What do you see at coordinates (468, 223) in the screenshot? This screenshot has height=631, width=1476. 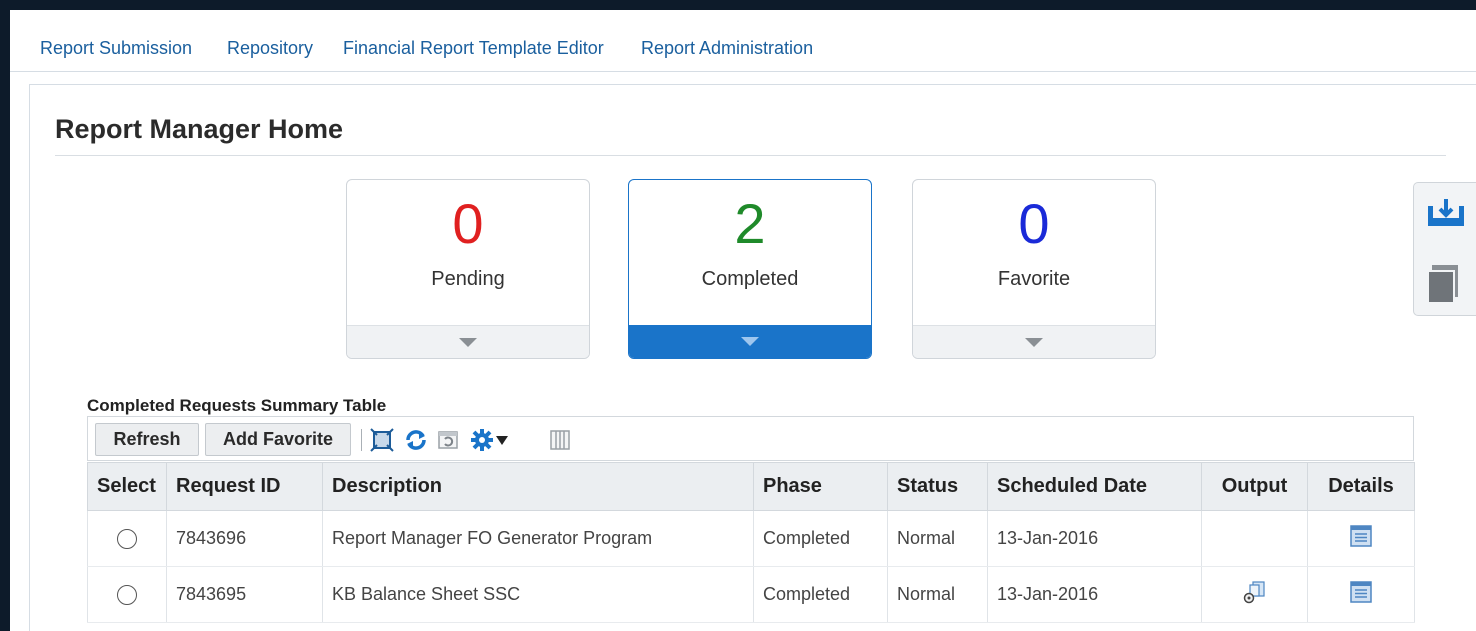 I see `pending-count: 0` at bounding box center [468, 223].